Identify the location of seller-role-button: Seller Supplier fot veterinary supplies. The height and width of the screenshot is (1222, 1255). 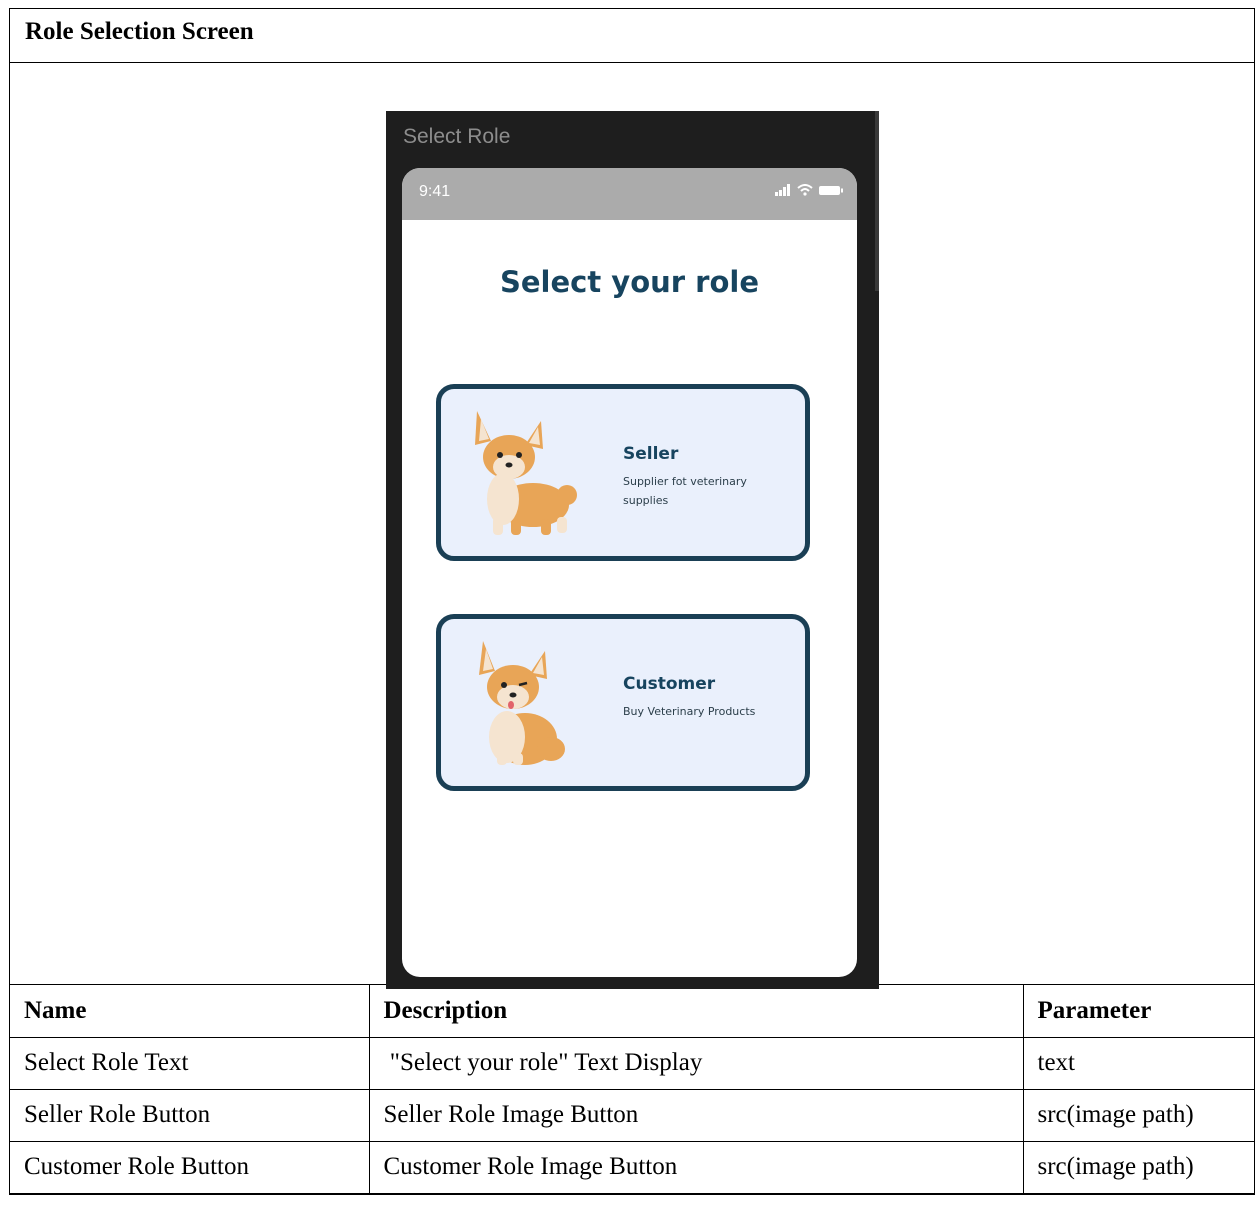
(623, 472).